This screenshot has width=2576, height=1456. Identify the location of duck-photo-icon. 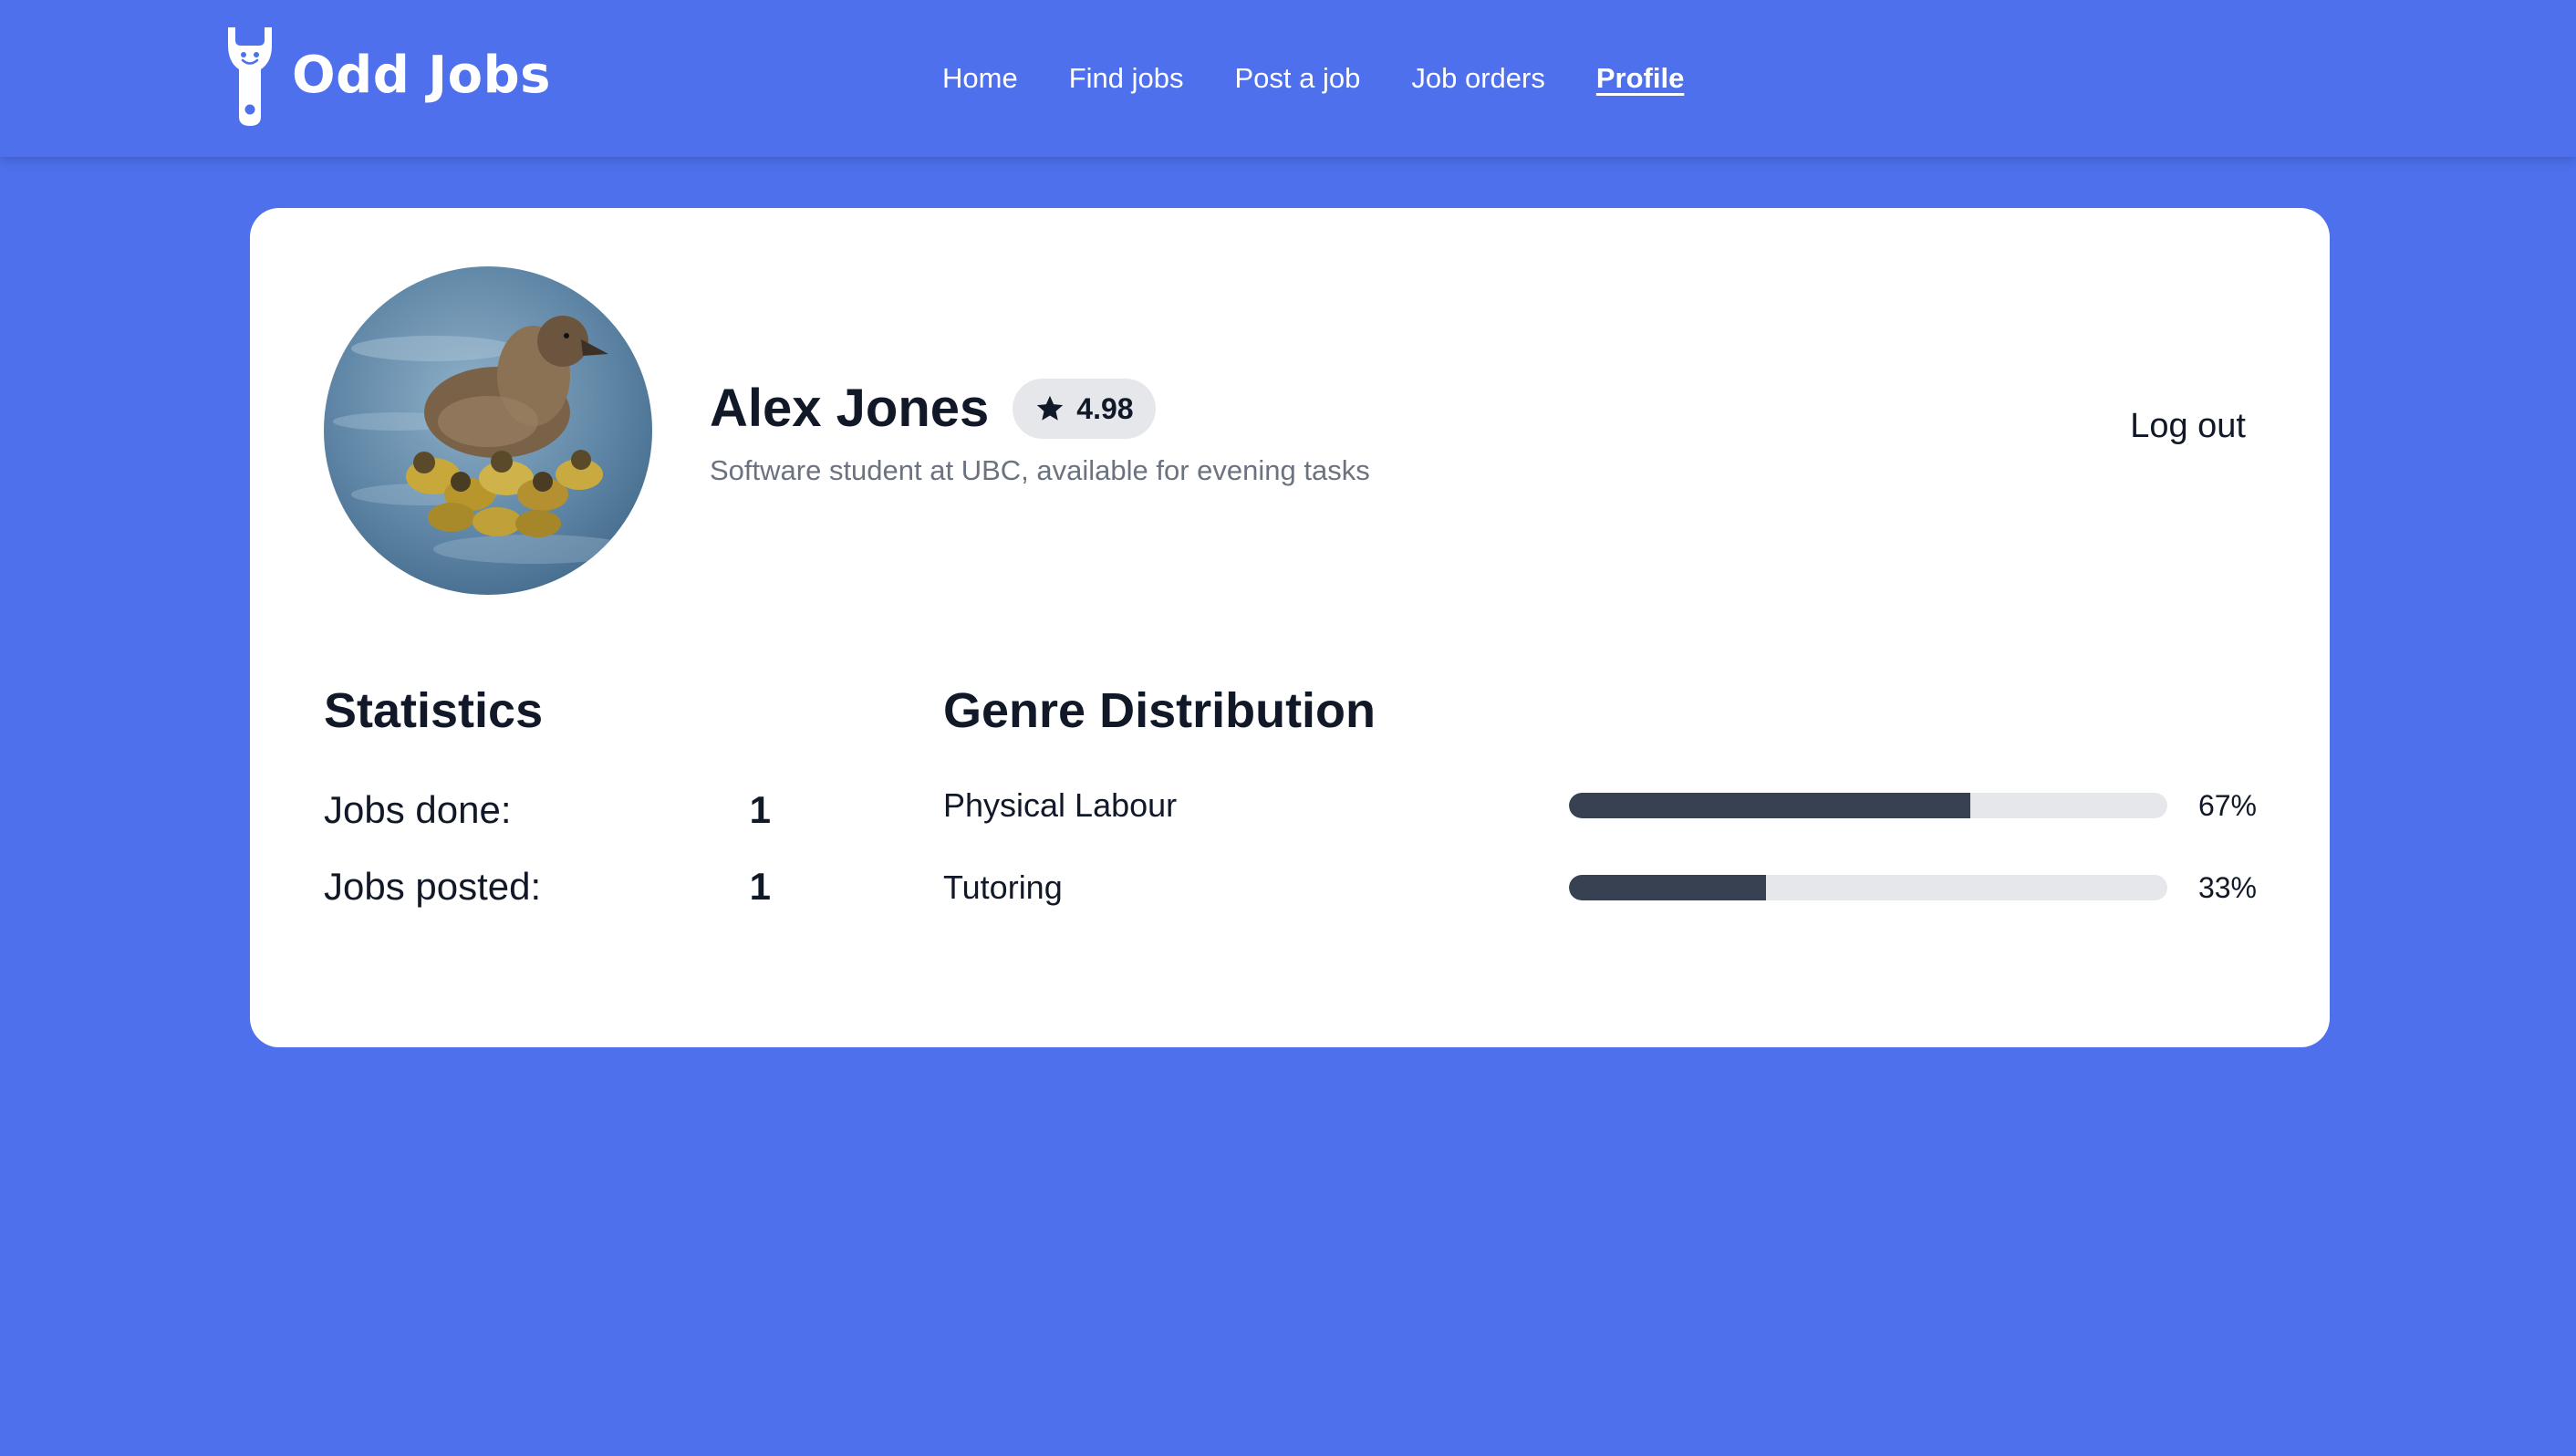
(488, 431).